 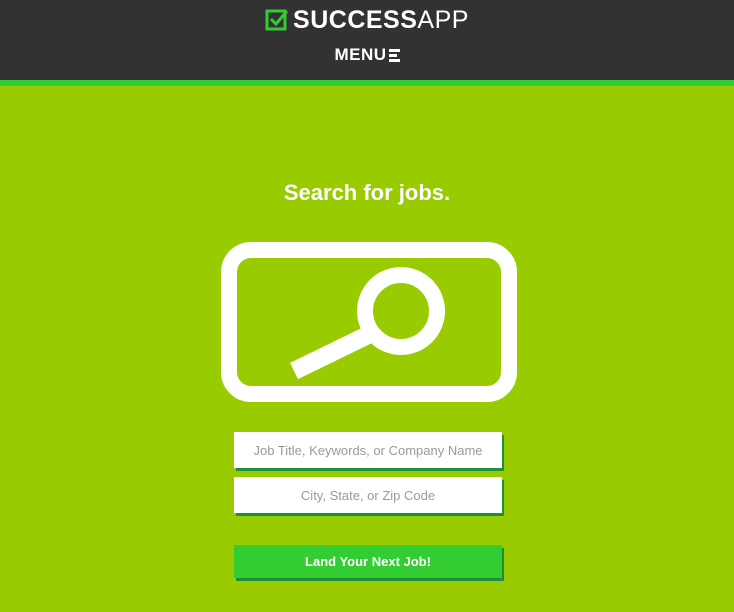 What do you see at coordinates (367, 192) in the screenshot?
I see `page-title: Search for jobs.` at bounding box center [367, 192].